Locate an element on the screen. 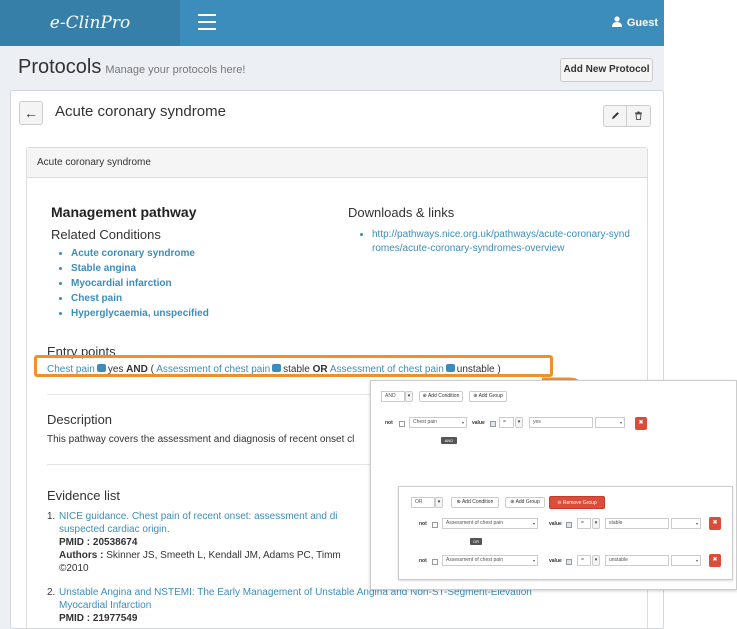  related-conditions-heading: Related Conditions is located at coordinates (106, 234).